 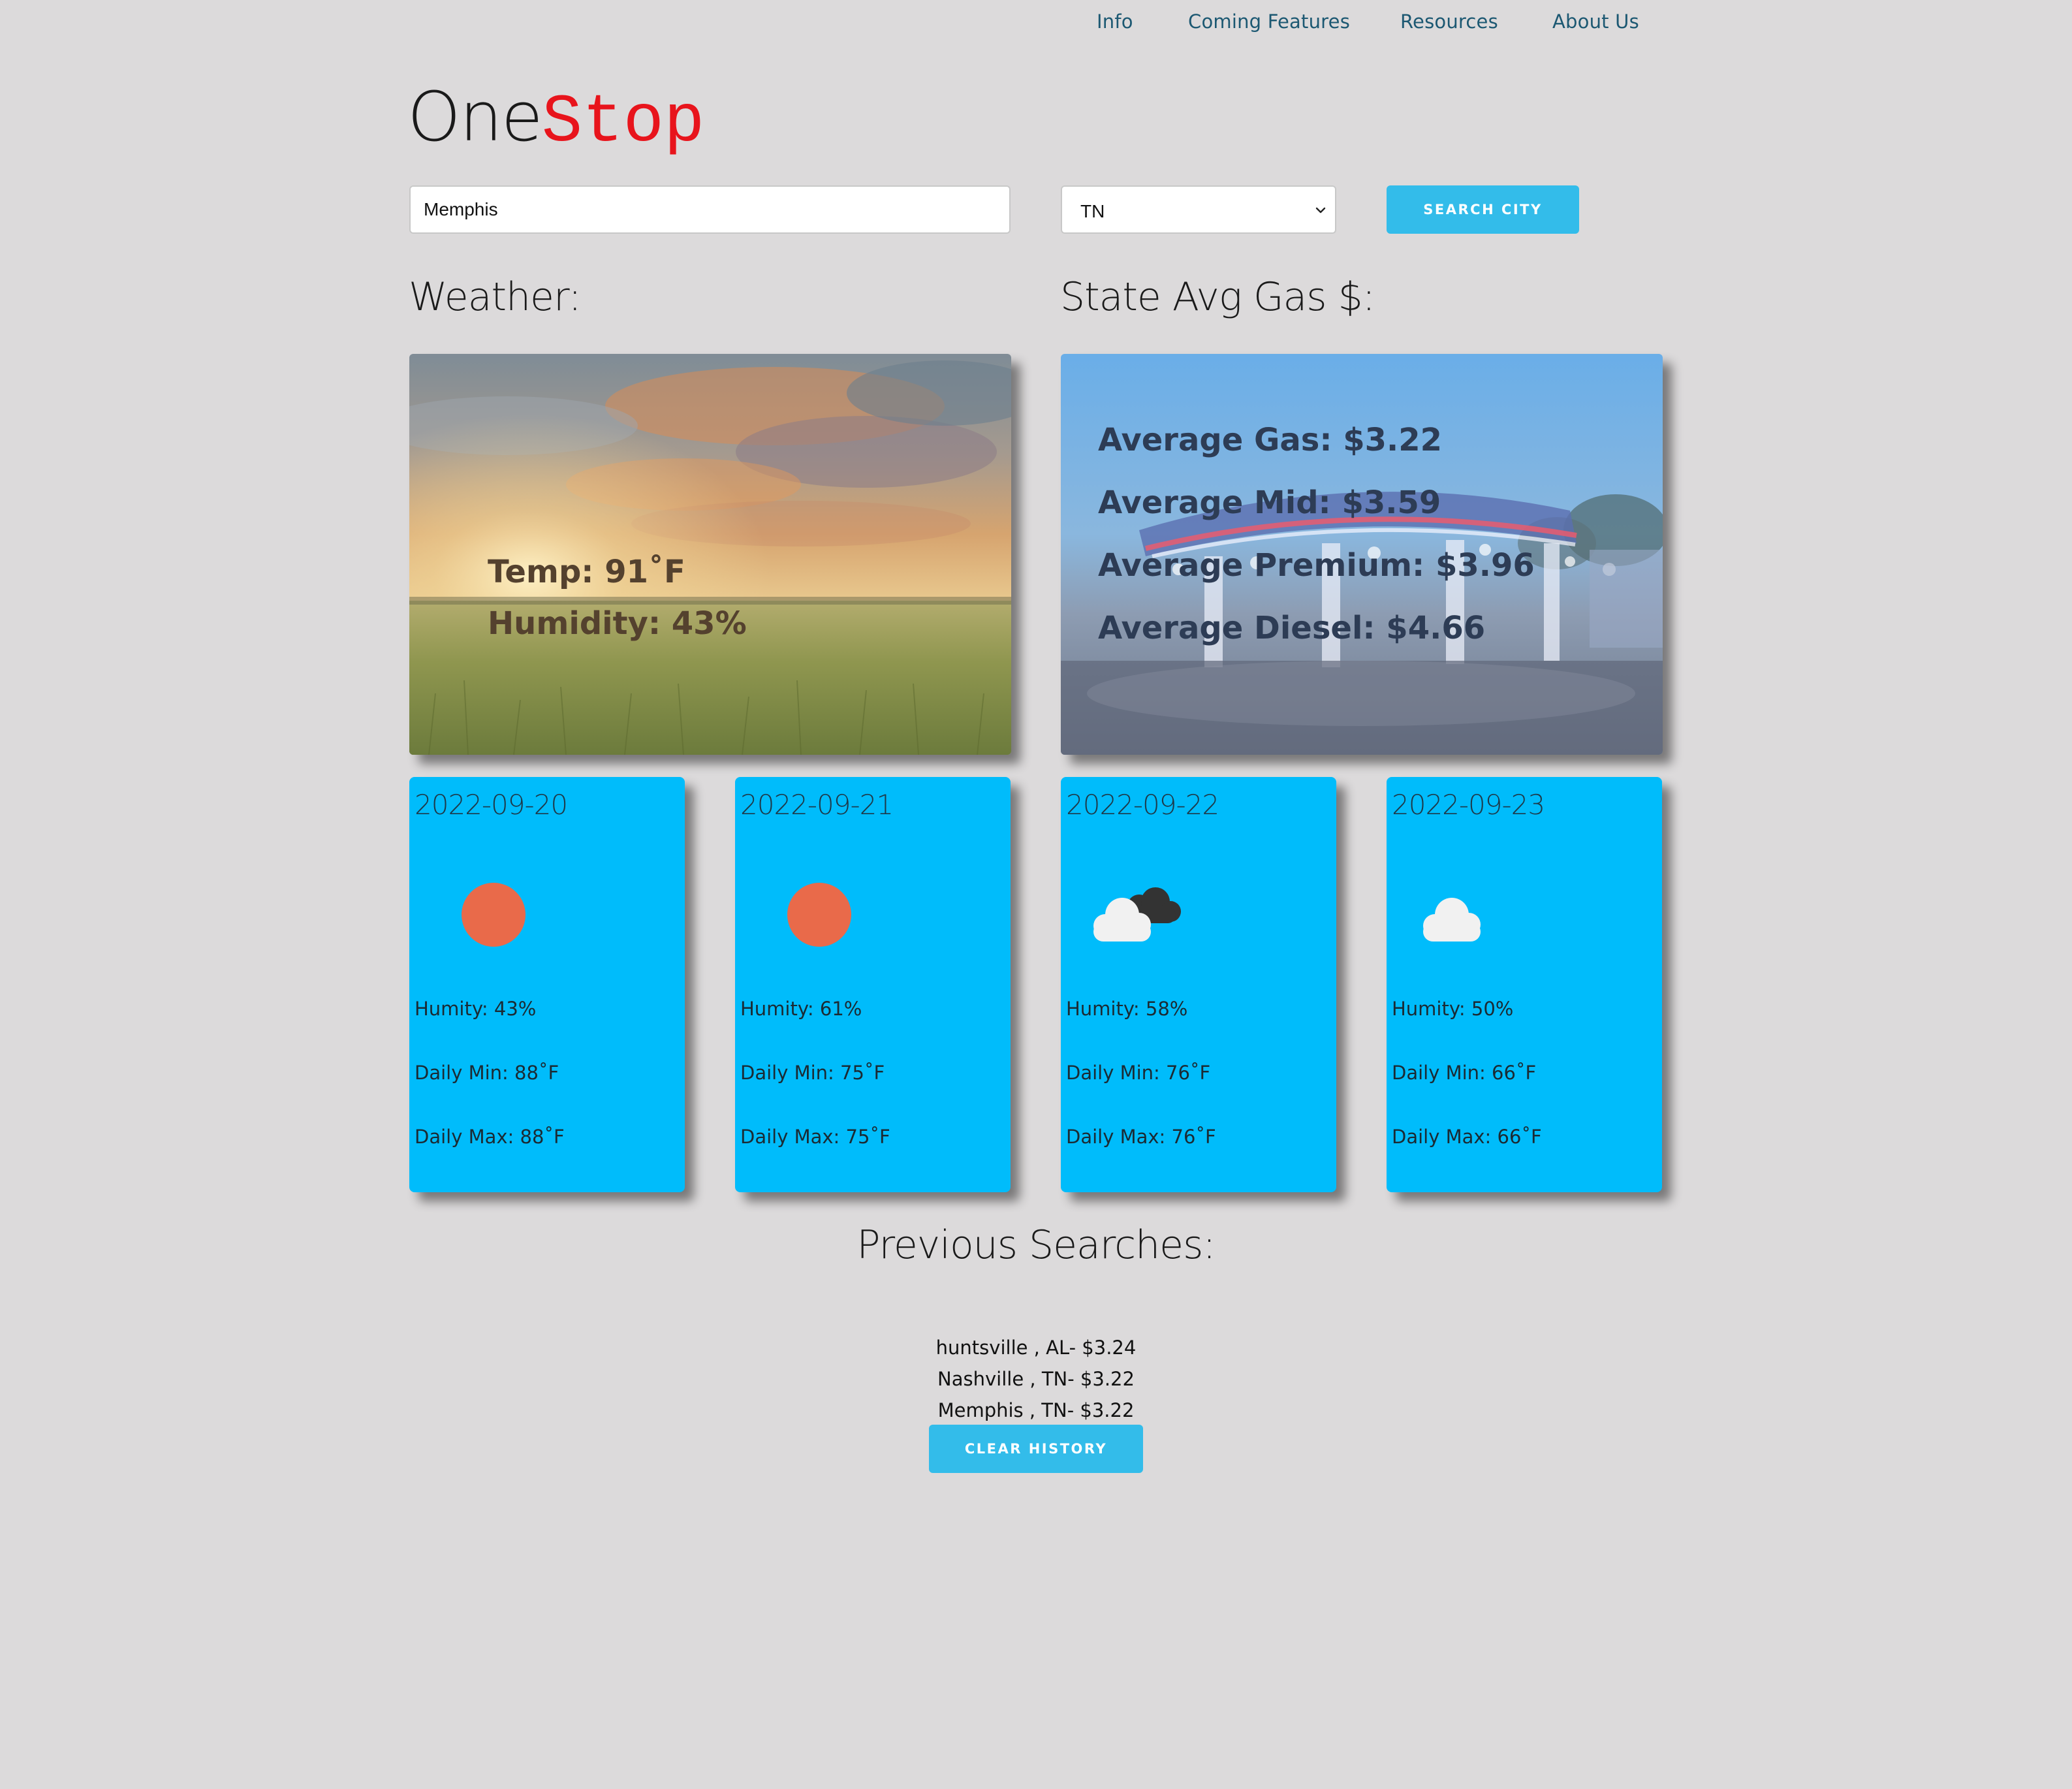 What do you see at coordinates (1127, 1009) in the screenshot?
I see `forecast-humidity: Humity: 58%` at bounding box center [1127, 1009].